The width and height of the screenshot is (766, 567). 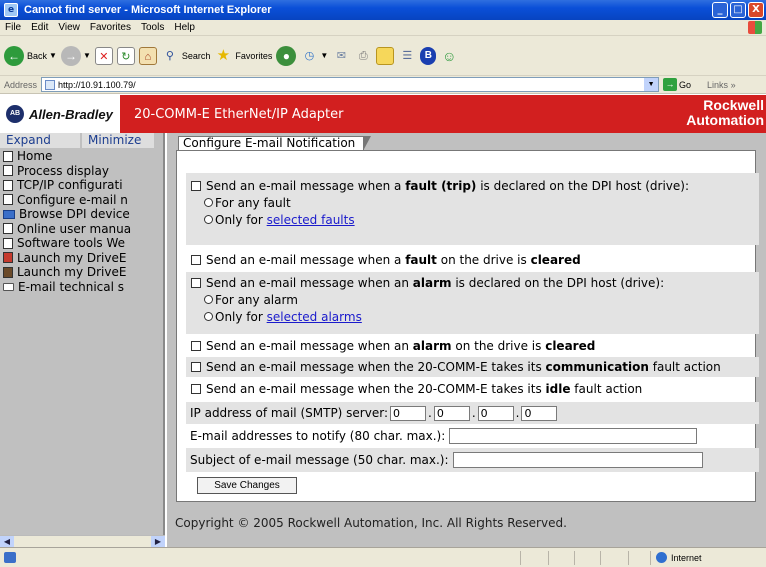 I want to click on forward-arrow-icon: →, so click(x=70, y=55).